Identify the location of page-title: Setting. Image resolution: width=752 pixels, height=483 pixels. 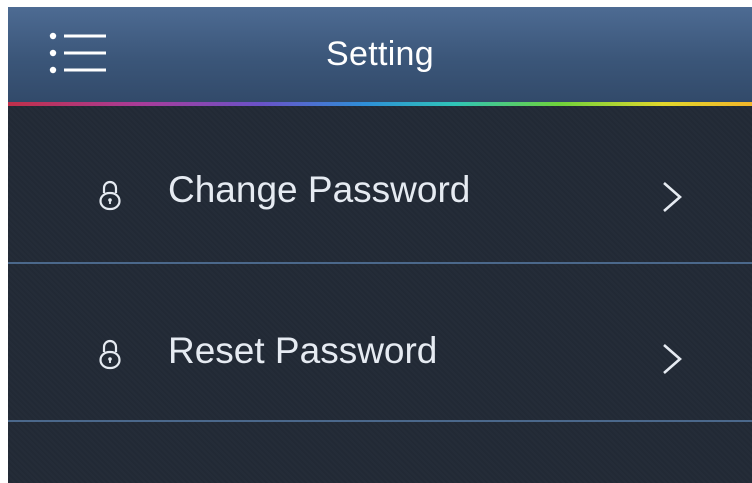
(380, 54).